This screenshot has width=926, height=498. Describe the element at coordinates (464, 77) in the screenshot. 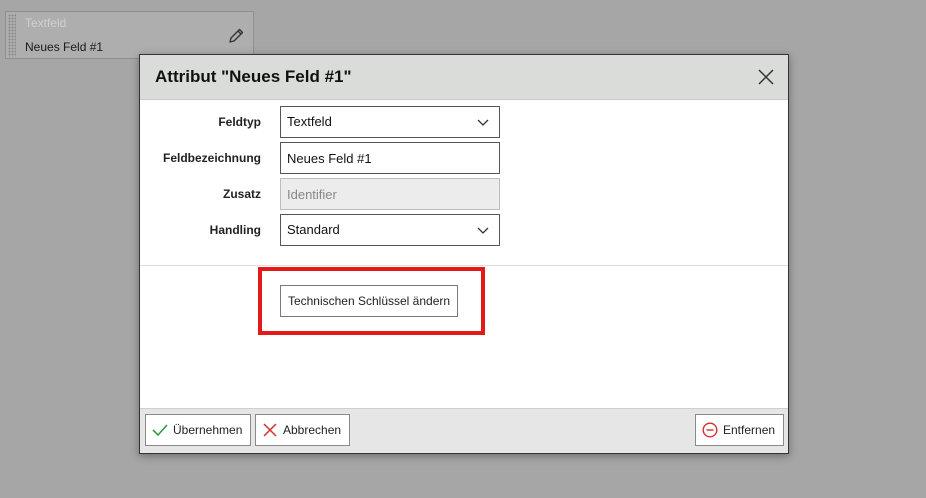

I see `dialog-titlebar: Attribut "Neues Feld #1"` at that location.